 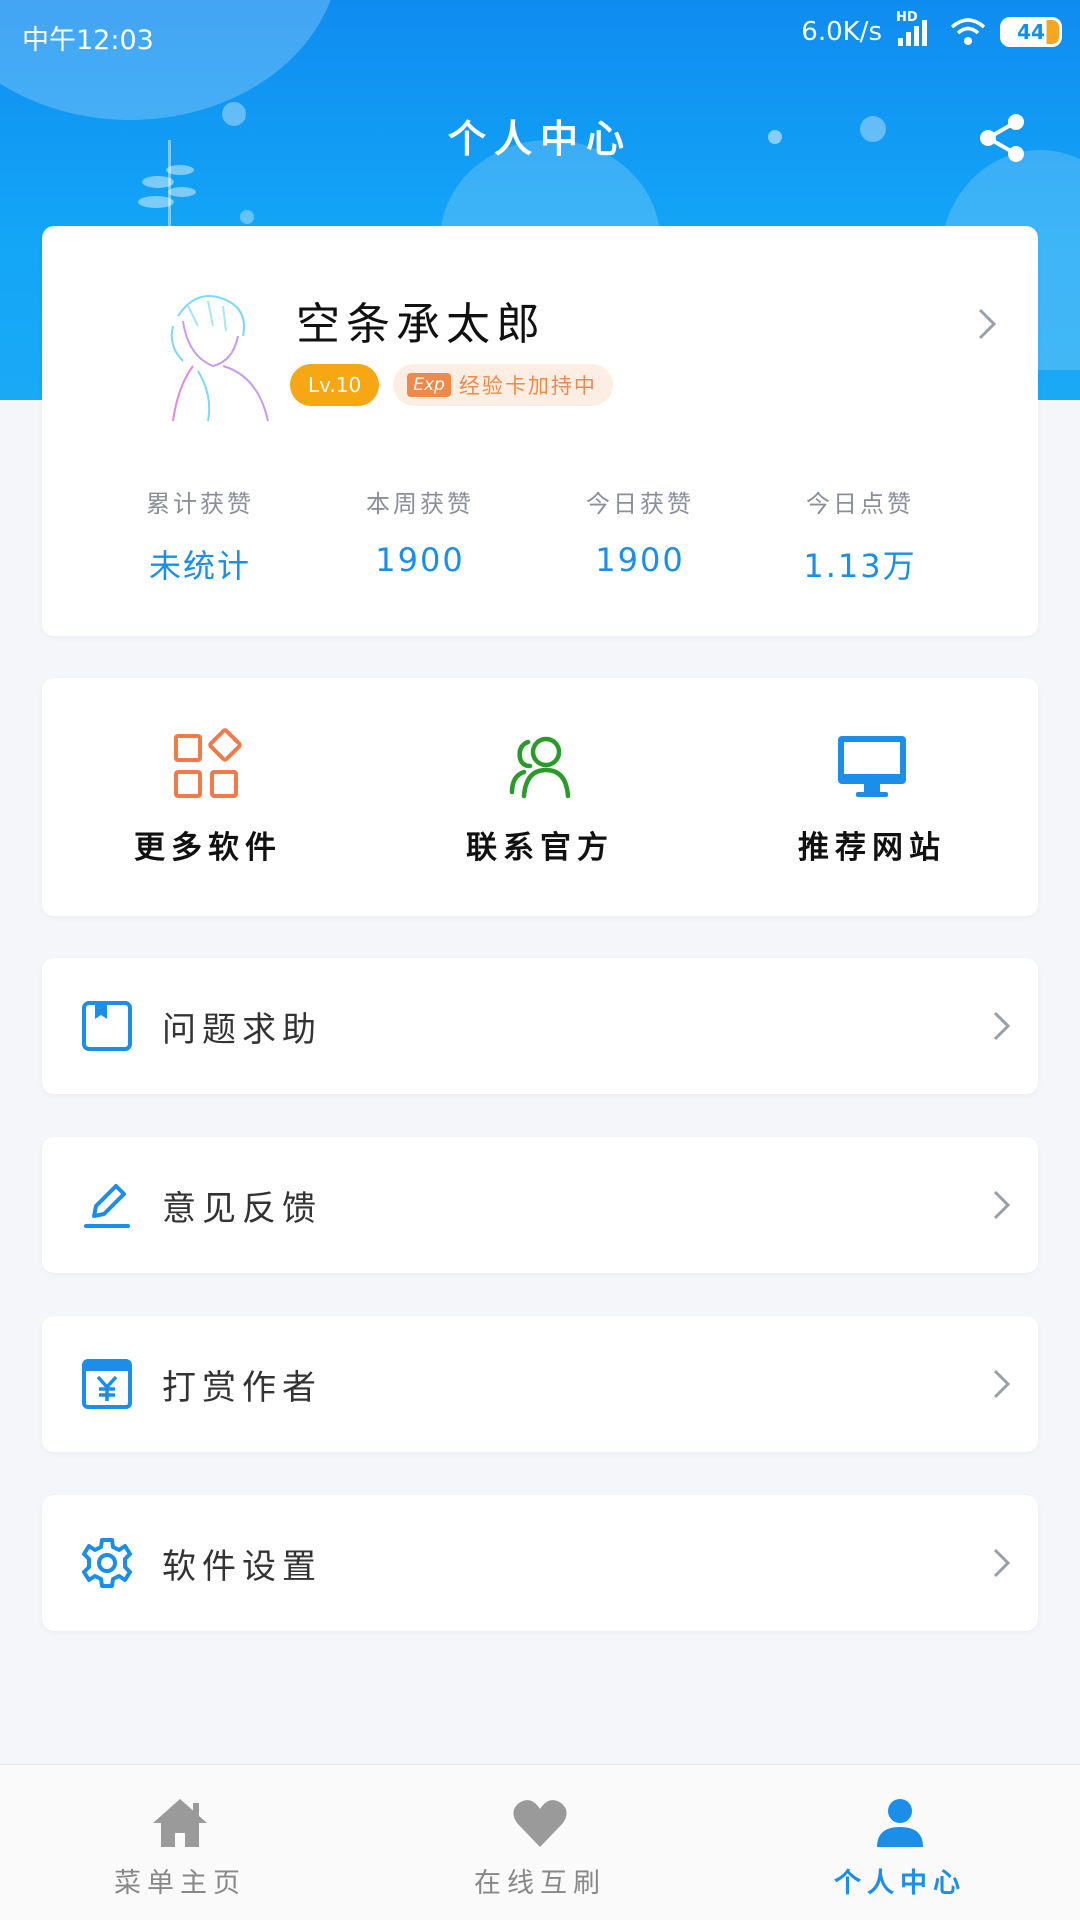 I want to click on menu-label: 软件设置, so click(x=242, y=1566).